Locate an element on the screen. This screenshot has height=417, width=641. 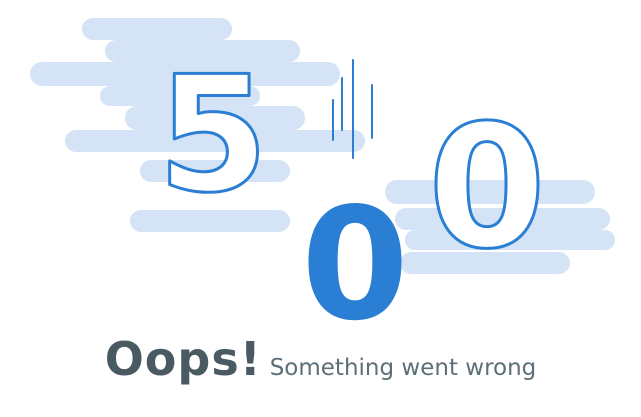
error-message: Oops! Something went wrong is located at coordinates (320, 359).